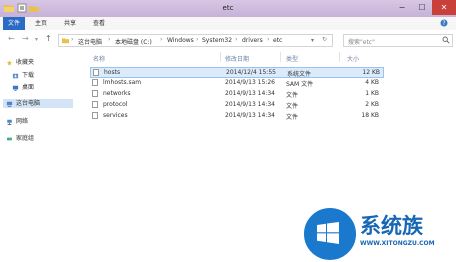 The width and height of the screenshot is (456, 262). What do you see at coordinates (300, 84) in the screenshot?
I see `file-type: SAM 文件` at bounding box center [300, 84].